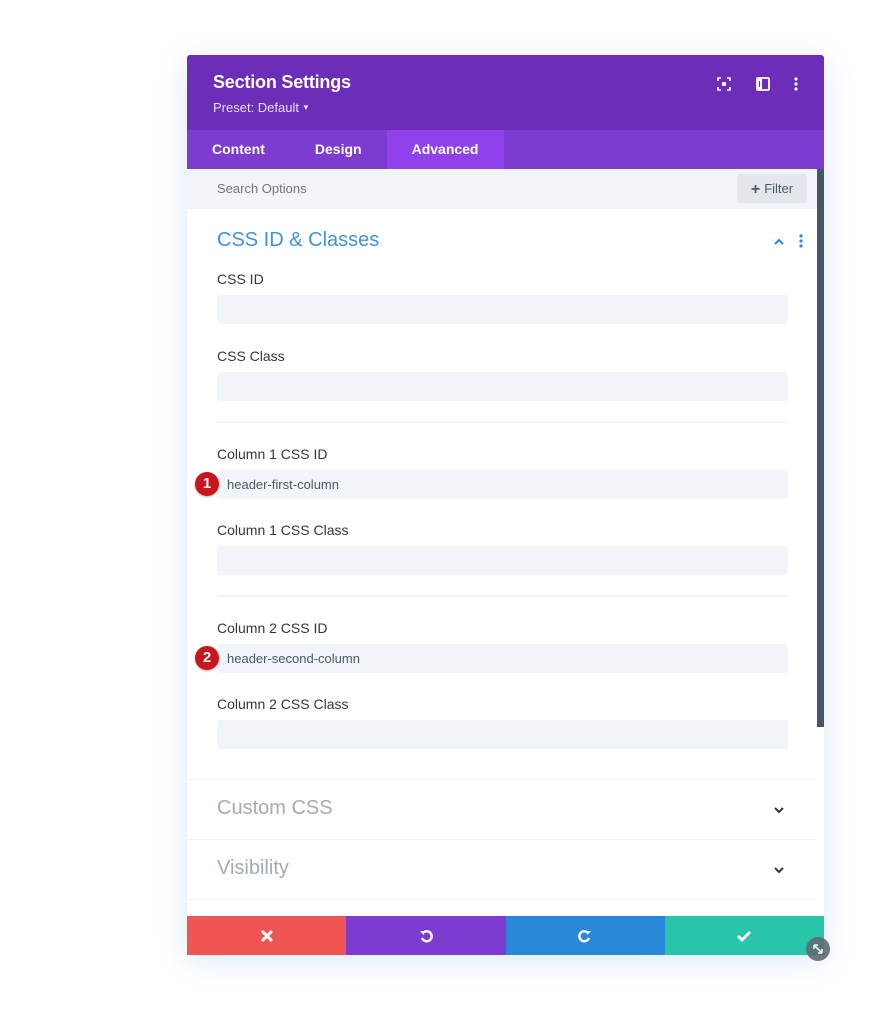 Image resolution: width=880 pixels, height=1014 pixels. I want to click on resize-icon, so click(818, 949).